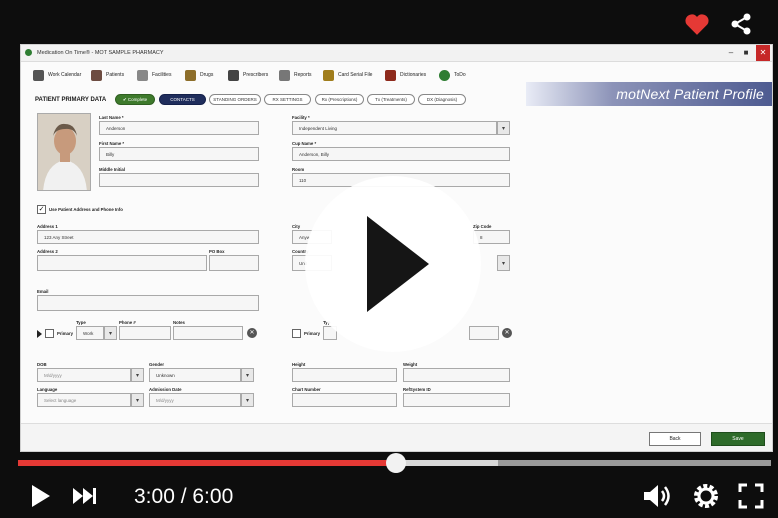  Describe the element at coordinates (43, 291) in the screenshot. I see `email-label: Email` at that location.